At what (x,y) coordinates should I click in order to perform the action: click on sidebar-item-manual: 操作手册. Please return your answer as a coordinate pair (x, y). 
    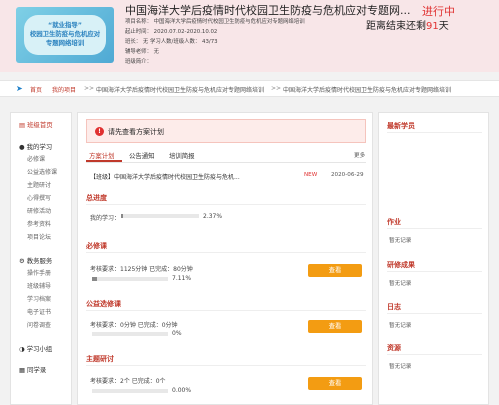
    Looking at the image, I should click on (39, 272).